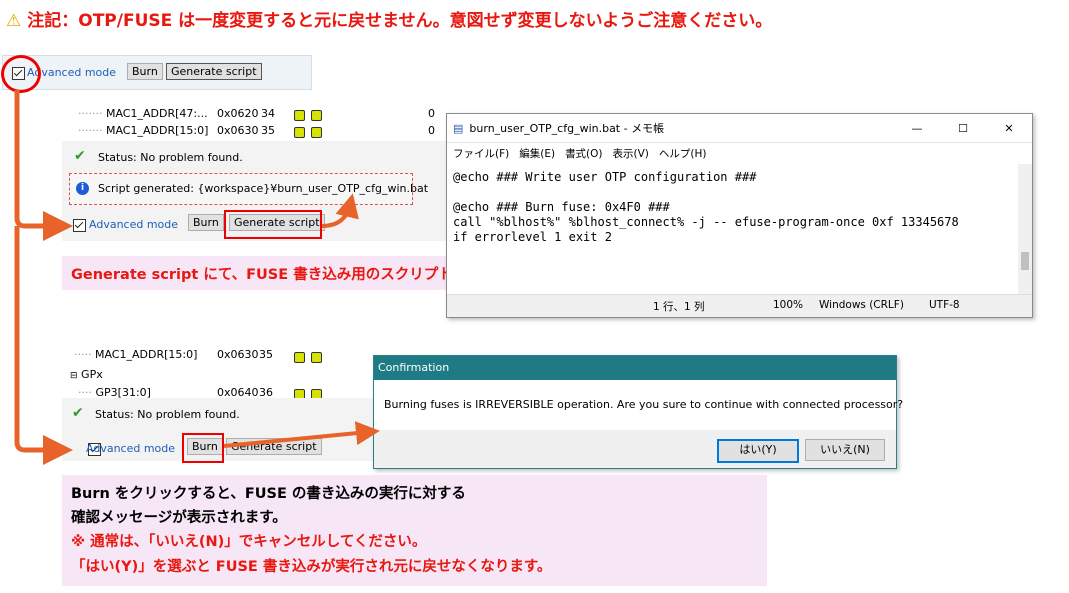  I want to click on arrow-to-section2, so click(43, 345).